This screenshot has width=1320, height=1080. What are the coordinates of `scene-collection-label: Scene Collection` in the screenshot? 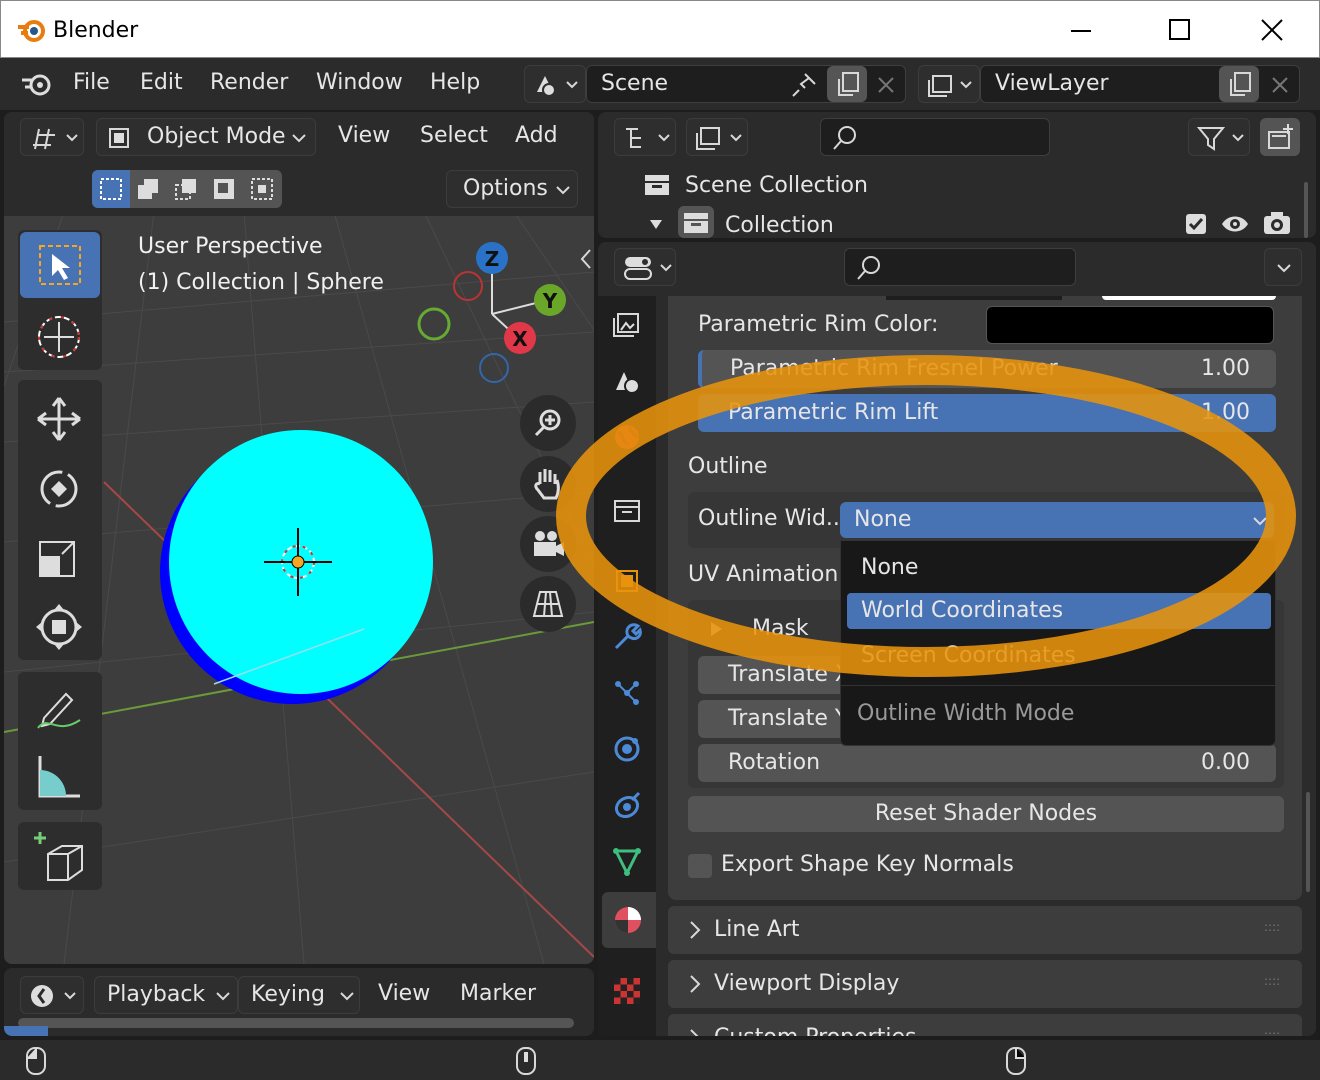 It's located at (776, 185).